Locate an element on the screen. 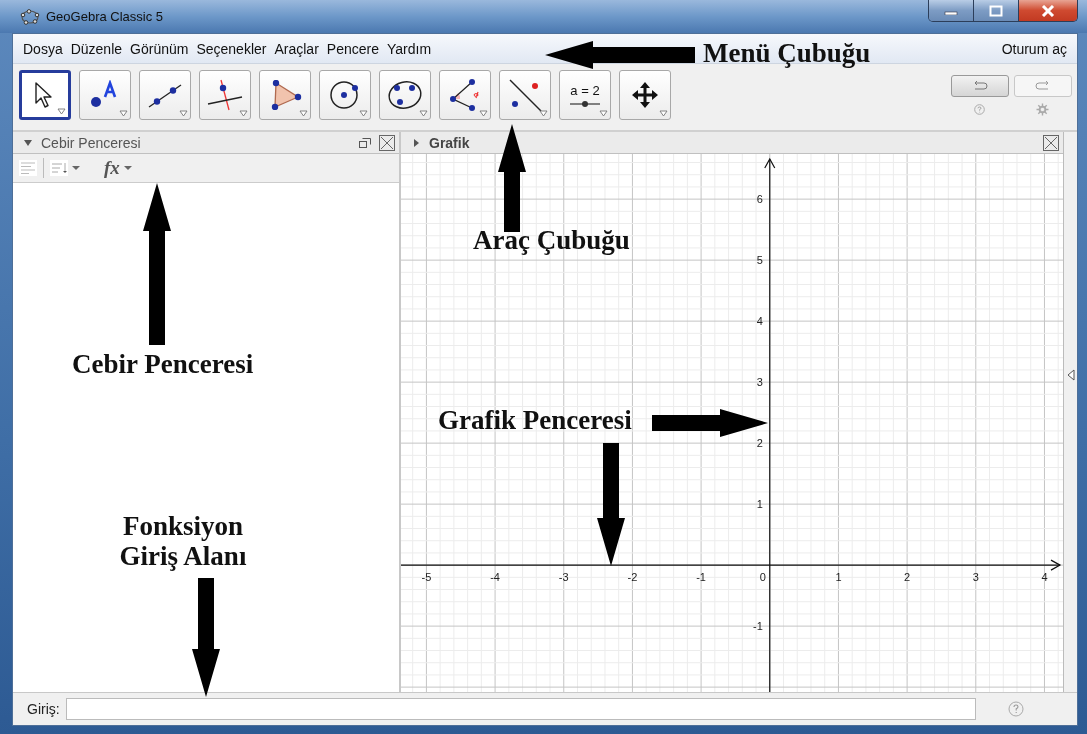  tool-button: a = 2 is located at coordinates (585, 95).